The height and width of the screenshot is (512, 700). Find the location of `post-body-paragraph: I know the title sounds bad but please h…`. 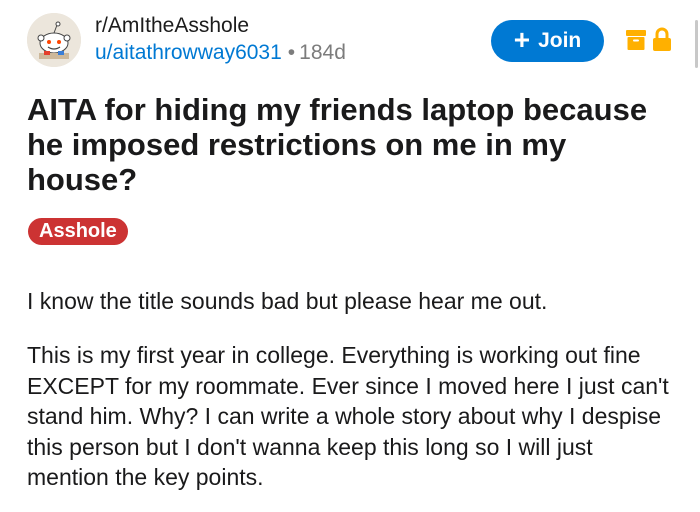

post-body-paragraph: I know the title sounds bad but please h… is located at coordinates (287, 301).